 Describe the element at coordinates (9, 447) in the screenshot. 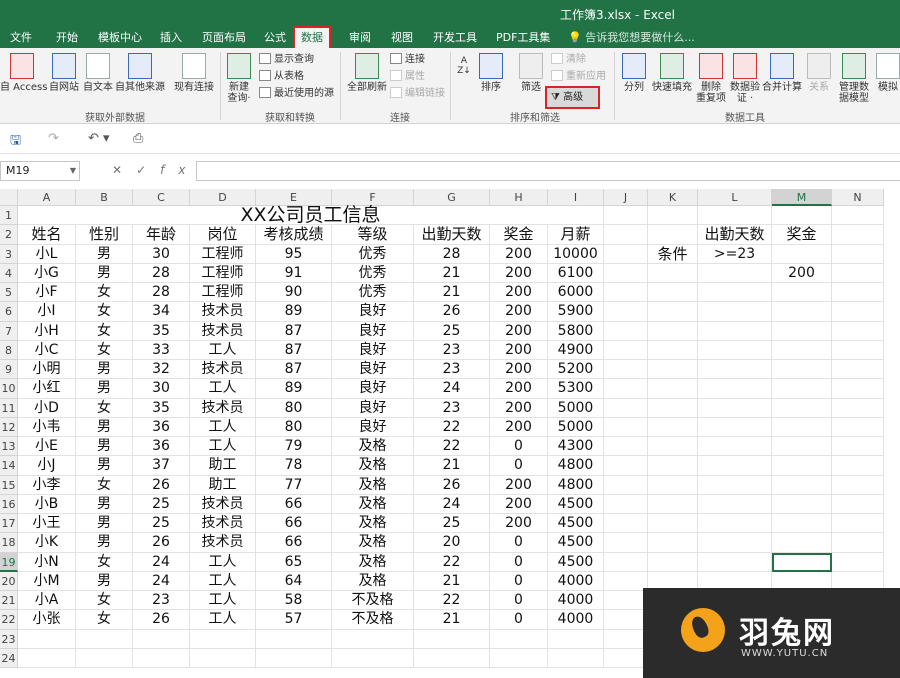

I see `row-header-13: 13` at that location.